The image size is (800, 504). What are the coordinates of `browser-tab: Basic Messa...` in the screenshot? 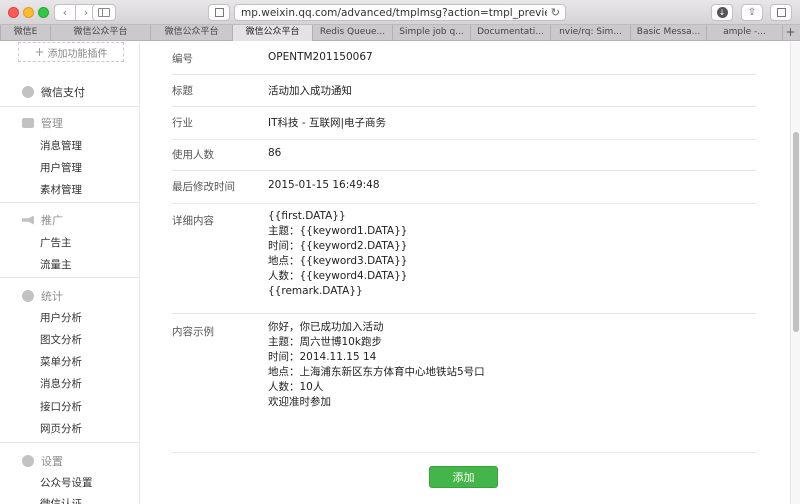 It's located at (668, 33).